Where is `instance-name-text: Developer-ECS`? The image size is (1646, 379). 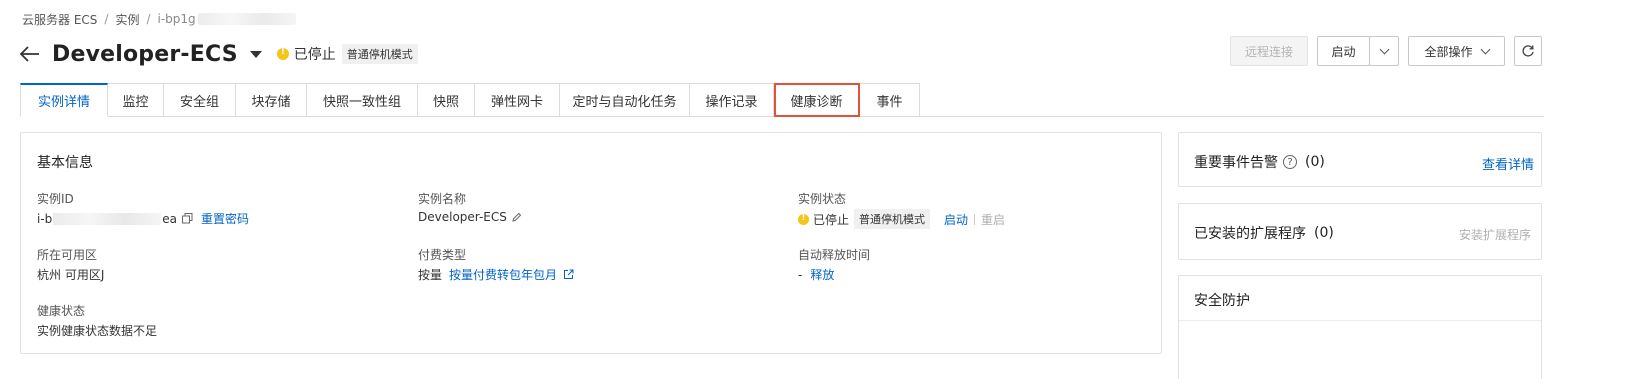
instance-name-text: Developer-ECS is located at coordinates (462, 217).